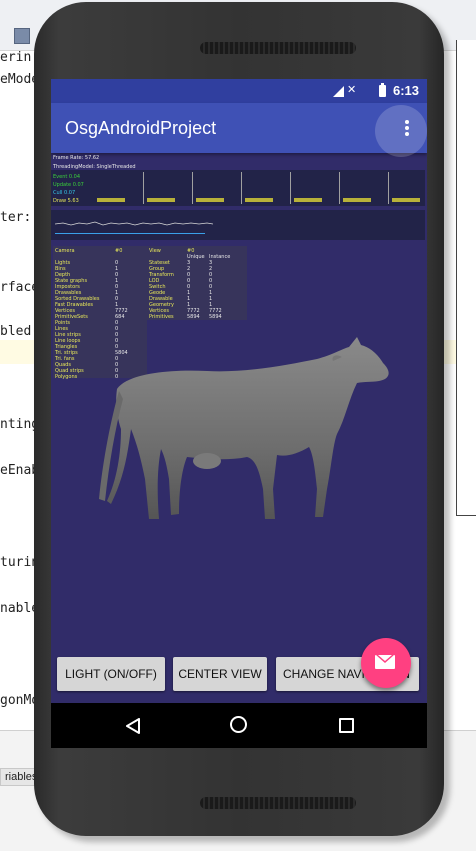  Describe the element at coordinates (220, 257) in the screenshot. I see `view-instance-header: Instance` at that location.